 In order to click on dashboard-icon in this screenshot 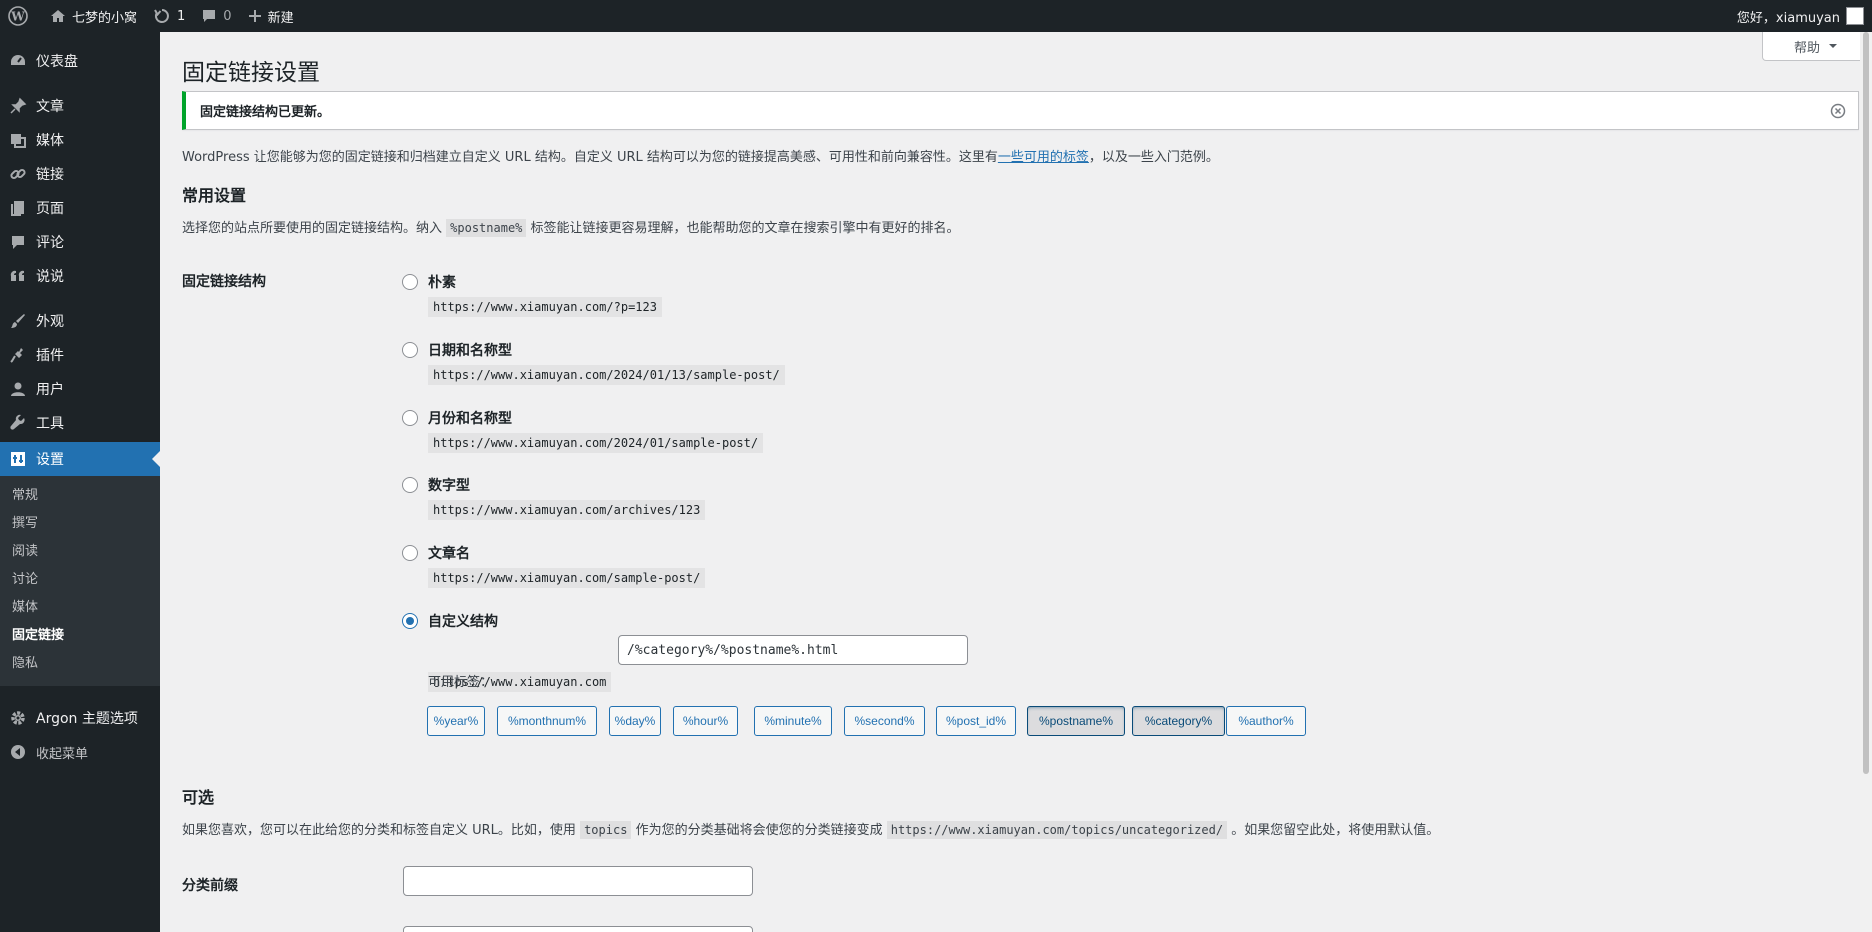, I will do `click(18, 60)`.